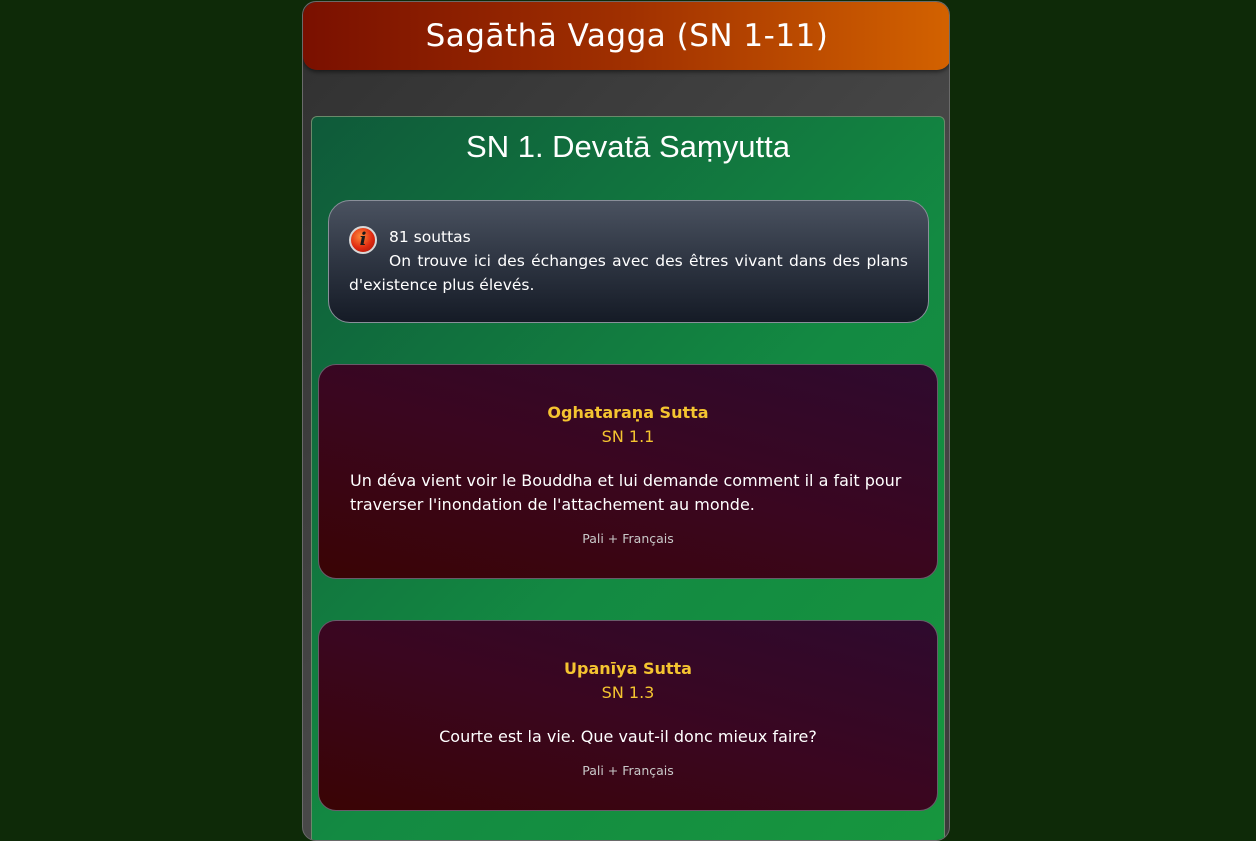 This screenshot has width=1256, height=841. Describe the element at coordinates (628, 436) in the screenshot. I see `sutta-reference: SN 1.1` at that location.